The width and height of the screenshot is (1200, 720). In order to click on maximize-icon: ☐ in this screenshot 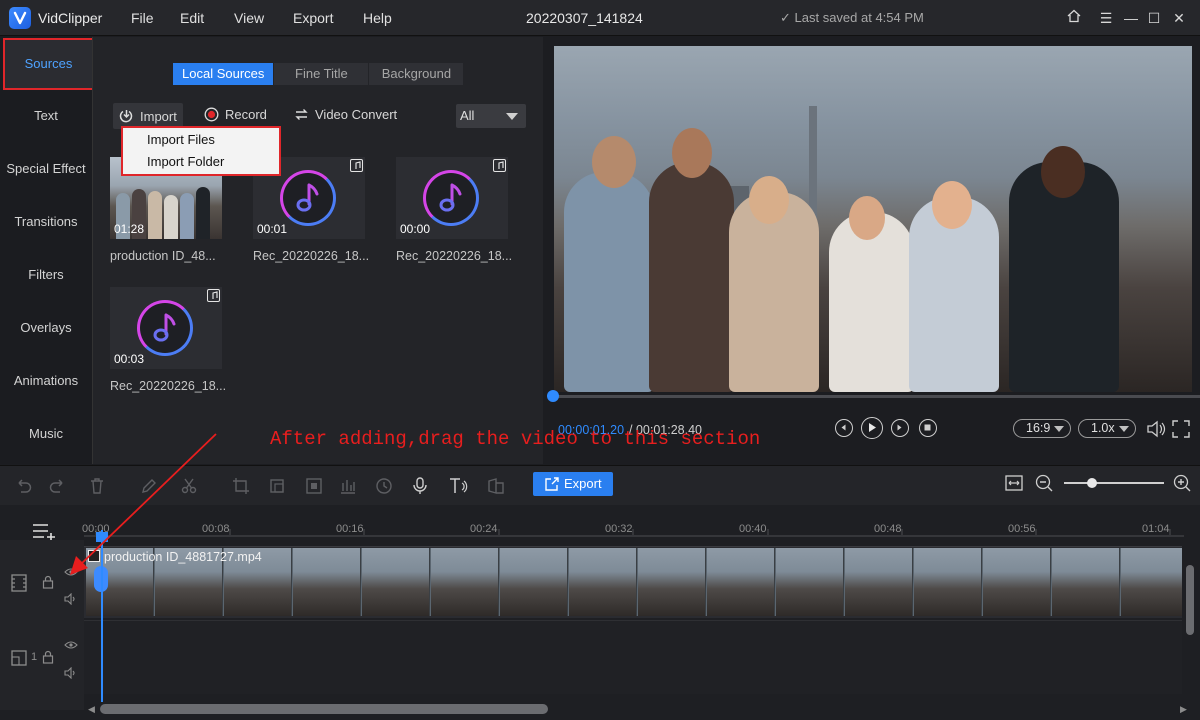, I will do `click(1154, 18)`.